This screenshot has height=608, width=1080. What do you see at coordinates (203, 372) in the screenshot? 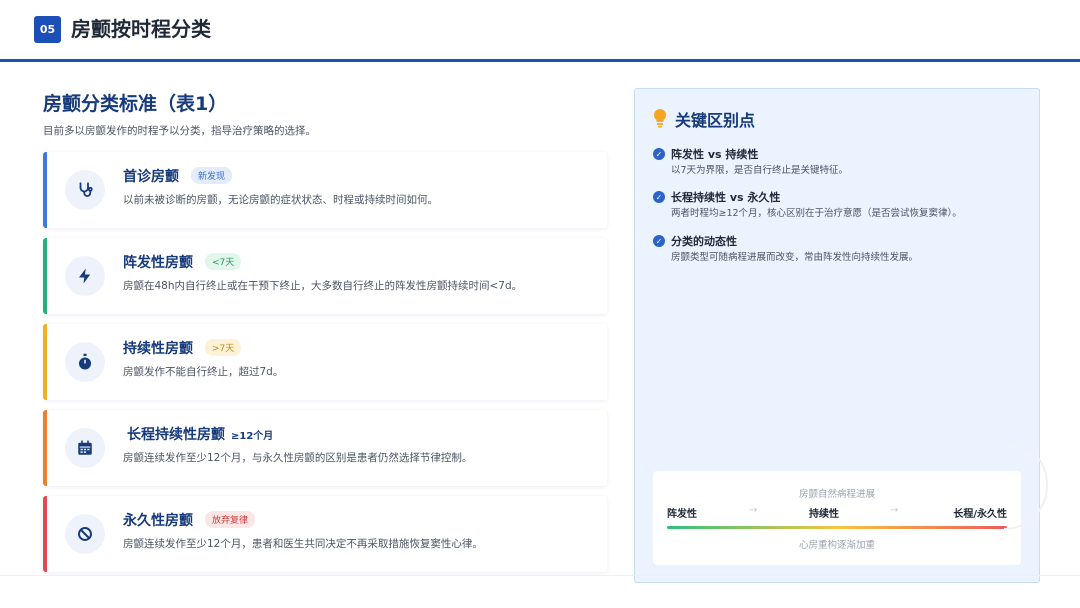
I see `card-description: 房颤发作不能自行终止，超过7d。` at bounding box center [203, 372].